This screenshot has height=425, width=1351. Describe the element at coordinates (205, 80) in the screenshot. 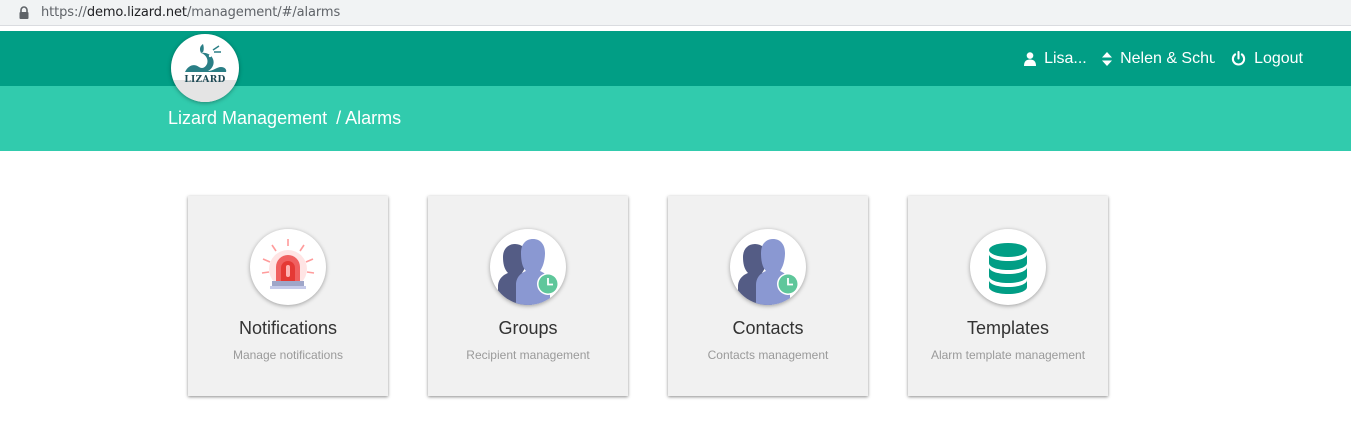

I see `logo-text: LIZARD` at that location.